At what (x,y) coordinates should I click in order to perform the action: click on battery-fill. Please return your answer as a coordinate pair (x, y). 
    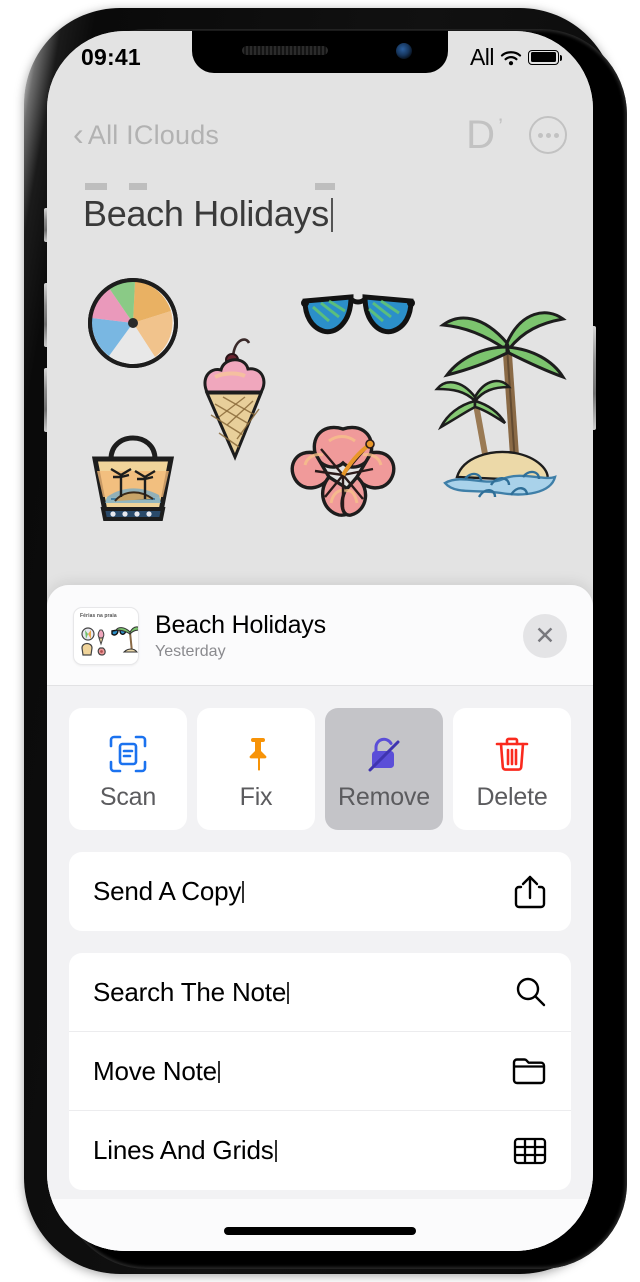
    Looking at the image, I should click on (543, 57).